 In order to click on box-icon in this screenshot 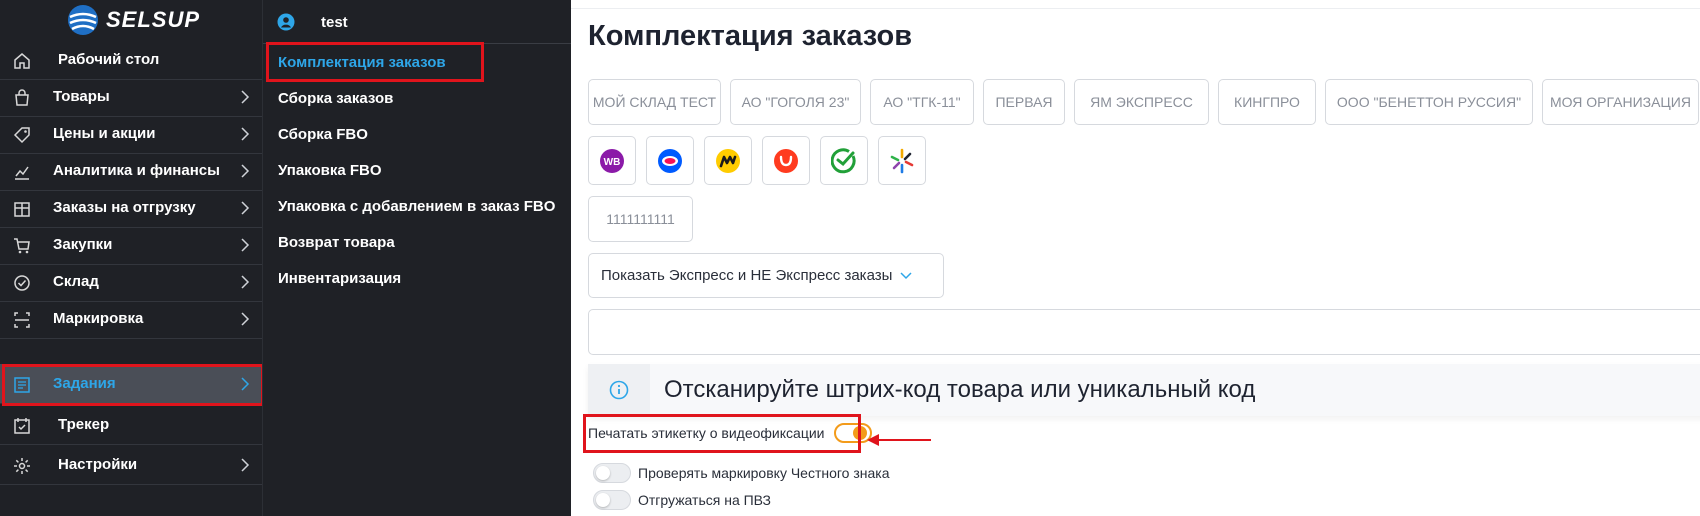, I will do `click(22, 209)`.